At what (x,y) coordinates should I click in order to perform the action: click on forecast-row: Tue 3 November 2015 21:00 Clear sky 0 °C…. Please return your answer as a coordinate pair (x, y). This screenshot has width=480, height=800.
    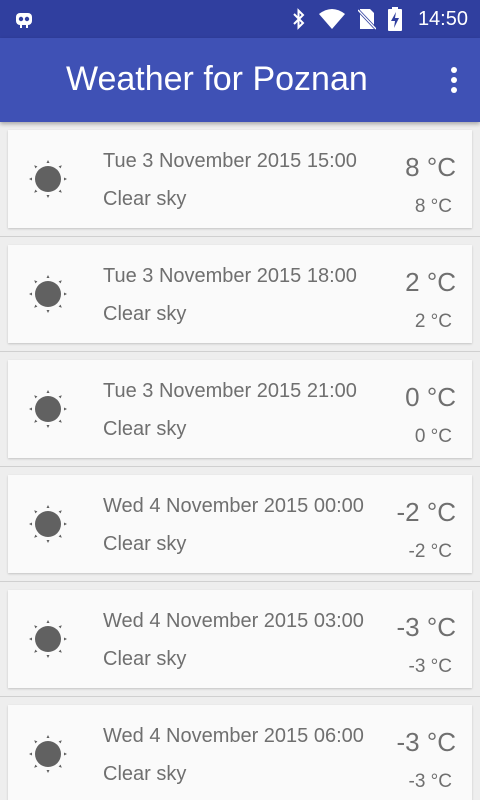
    Looking at the image, I should click on (240, 409).